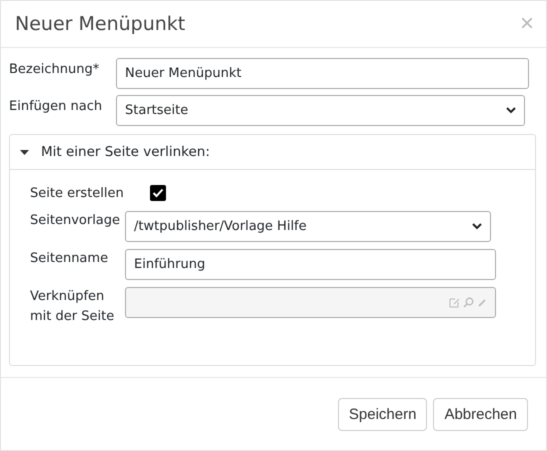  I want to click on field-label: Verknüpfen mit der Seite, so click(73, 307).